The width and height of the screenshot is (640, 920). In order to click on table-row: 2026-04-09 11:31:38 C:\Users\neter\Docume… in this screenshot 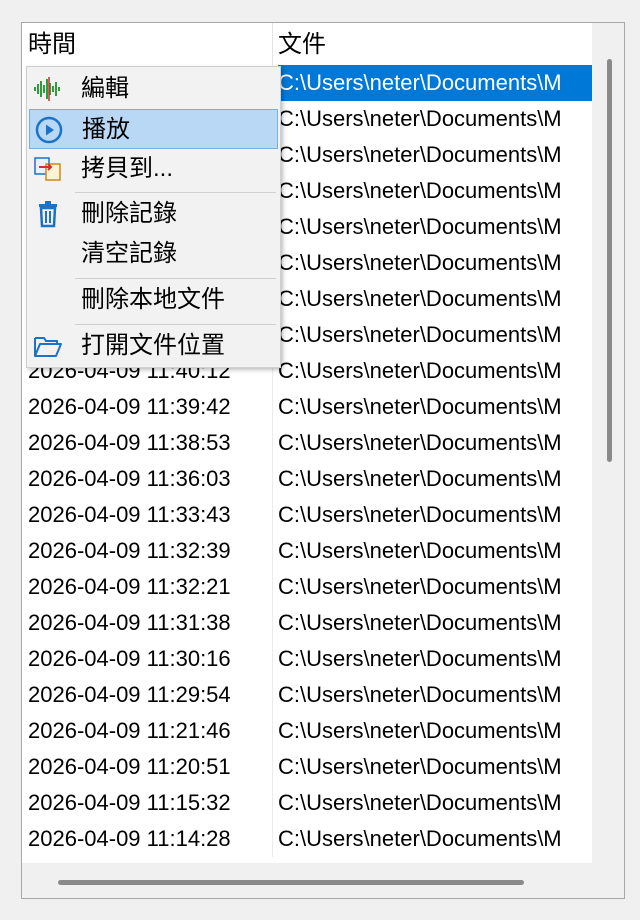, I will do `click(307, 623)`.